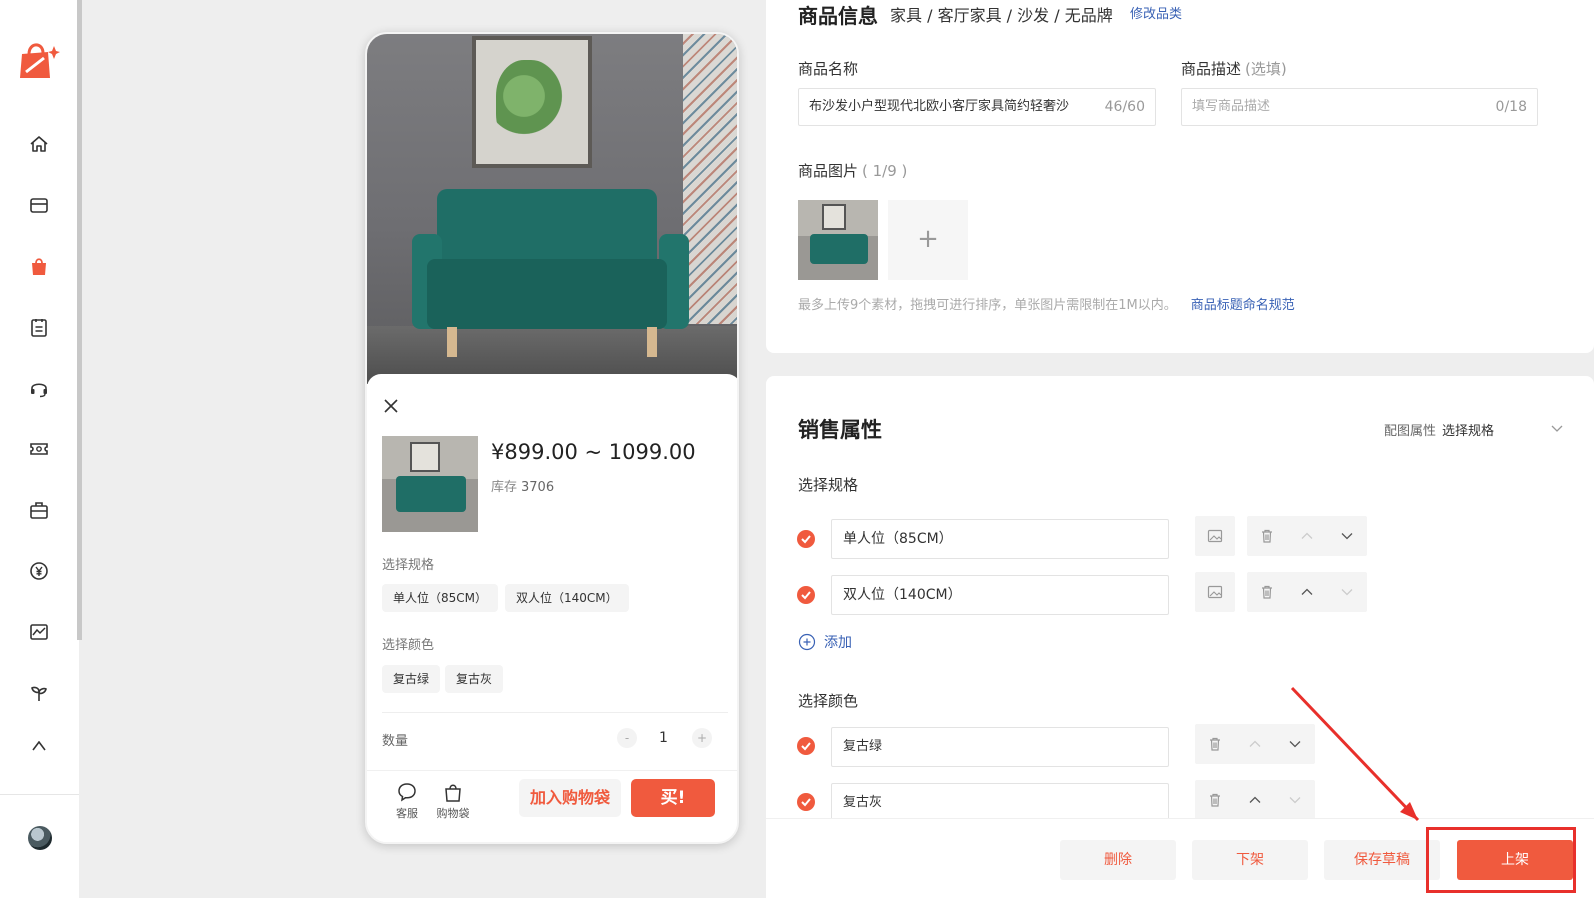 This screenshot has height=898, width=1594. I want to click on color-input: 复古灰, so click(1000, 803).